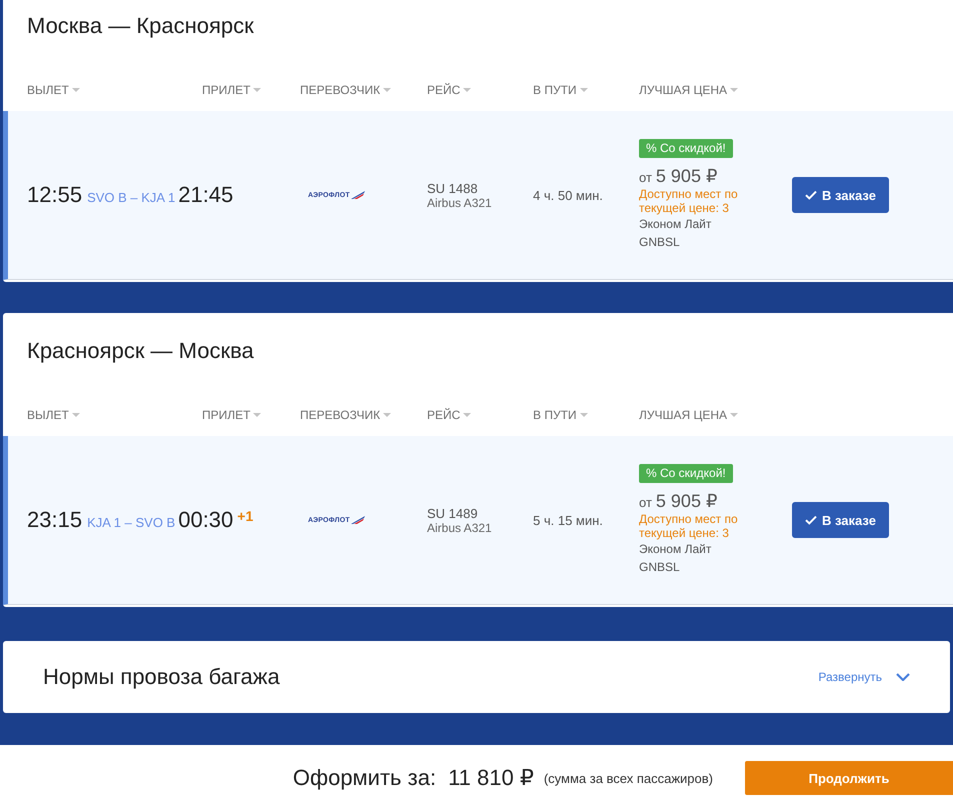  I want to click on chevron-down-icon, so click(903, 677).